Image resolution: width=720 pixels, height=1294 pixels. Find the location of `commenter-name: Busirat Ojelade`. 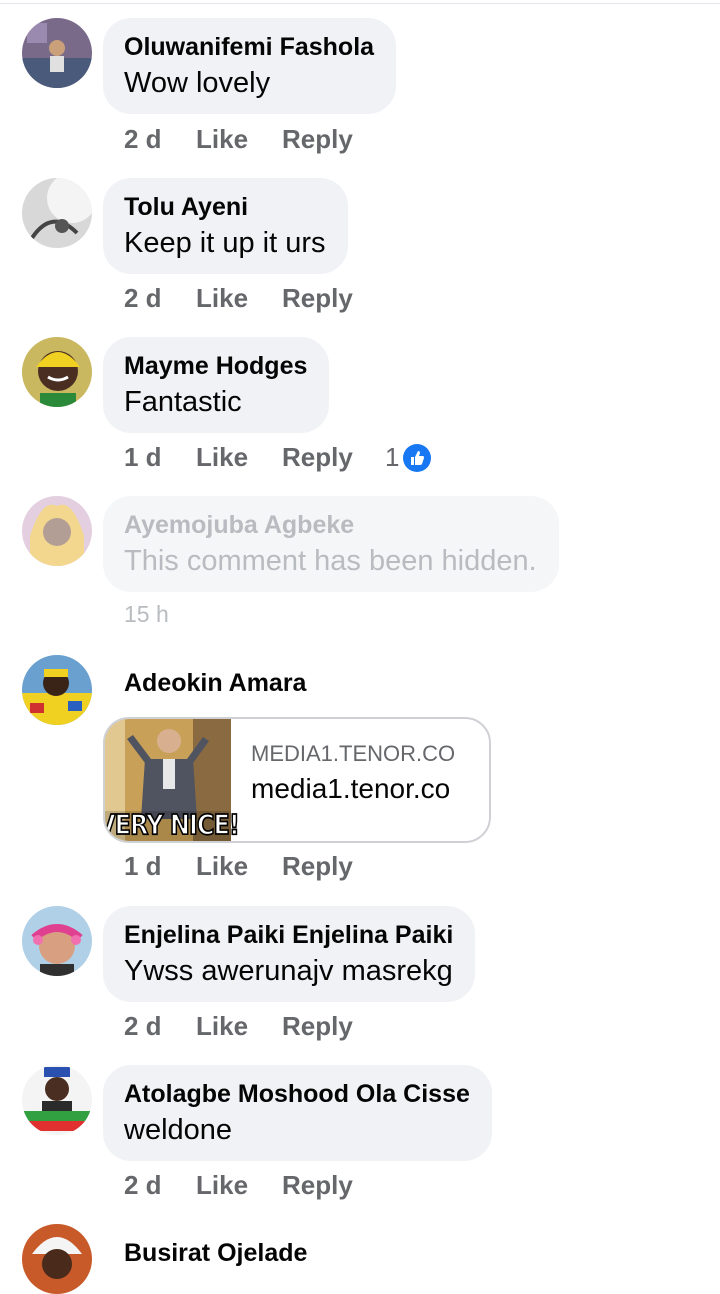

commenter-name: Busirat Ojelade is located at coordinates (215, 1253).